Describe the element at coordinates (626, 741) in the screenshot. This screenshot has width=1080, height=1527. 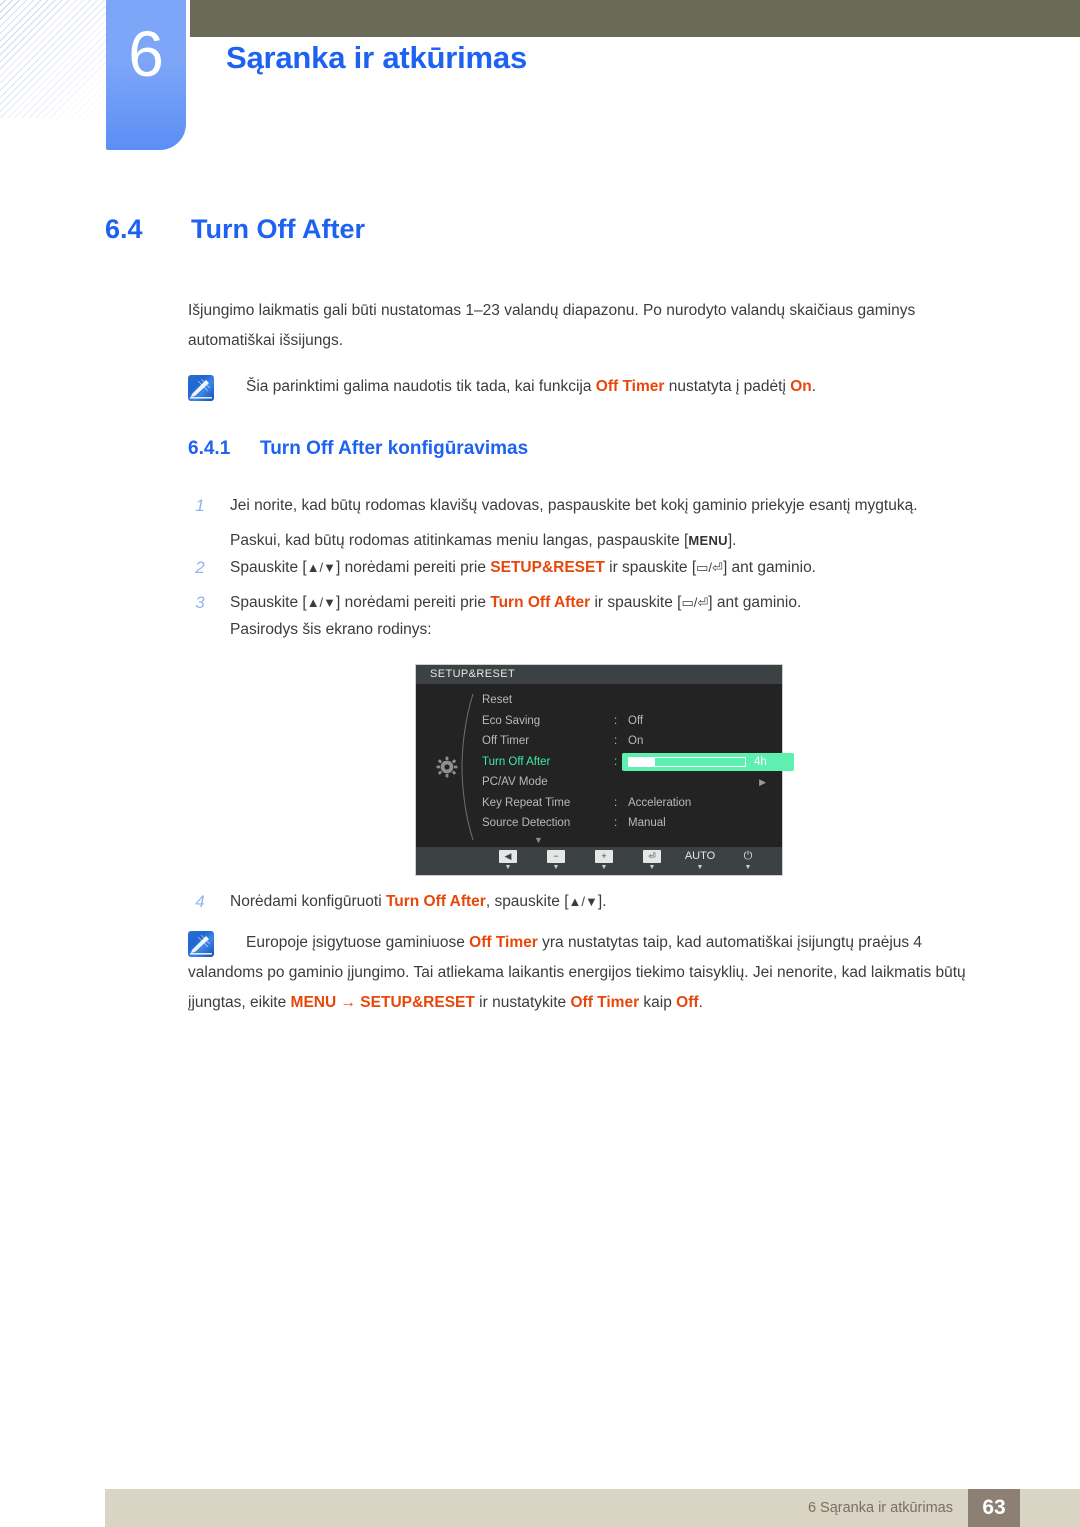
I see `osd-row-off-timer: Off Timer : On` at that location.